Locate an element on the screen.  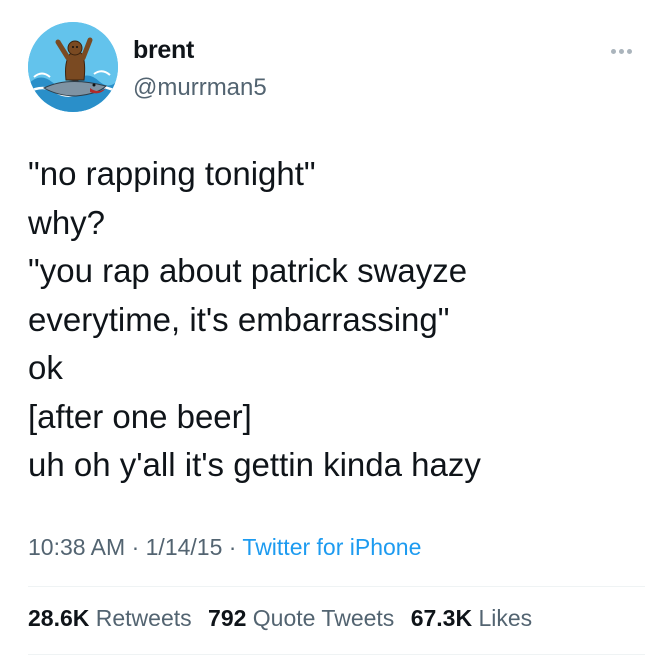
tweet-line: everytime, it's embarrassing" is located at coordinates (239, 319).